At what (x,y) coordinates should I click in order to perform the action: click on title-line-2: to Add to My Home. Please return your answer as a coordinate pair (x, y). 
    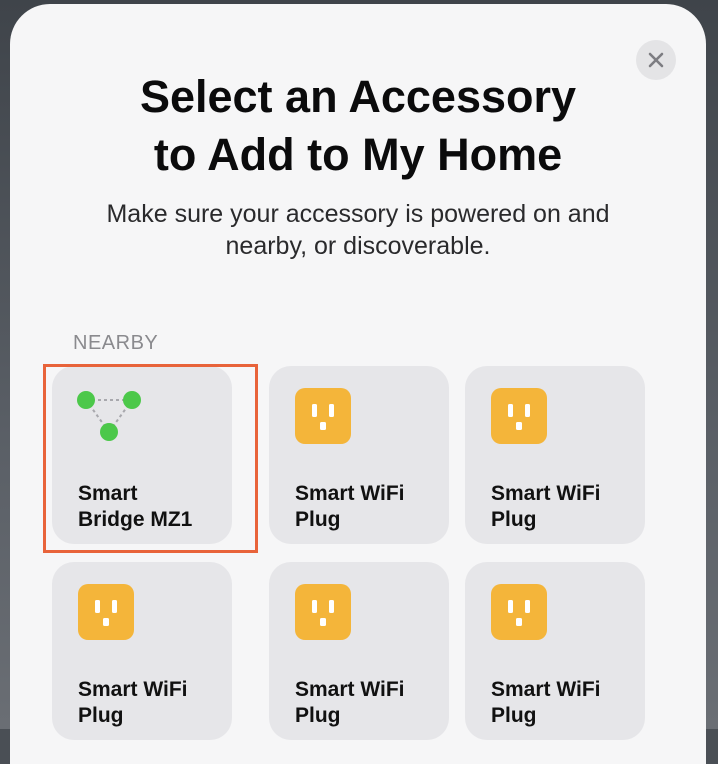
    Looking at the image, I should click on (358, 154).